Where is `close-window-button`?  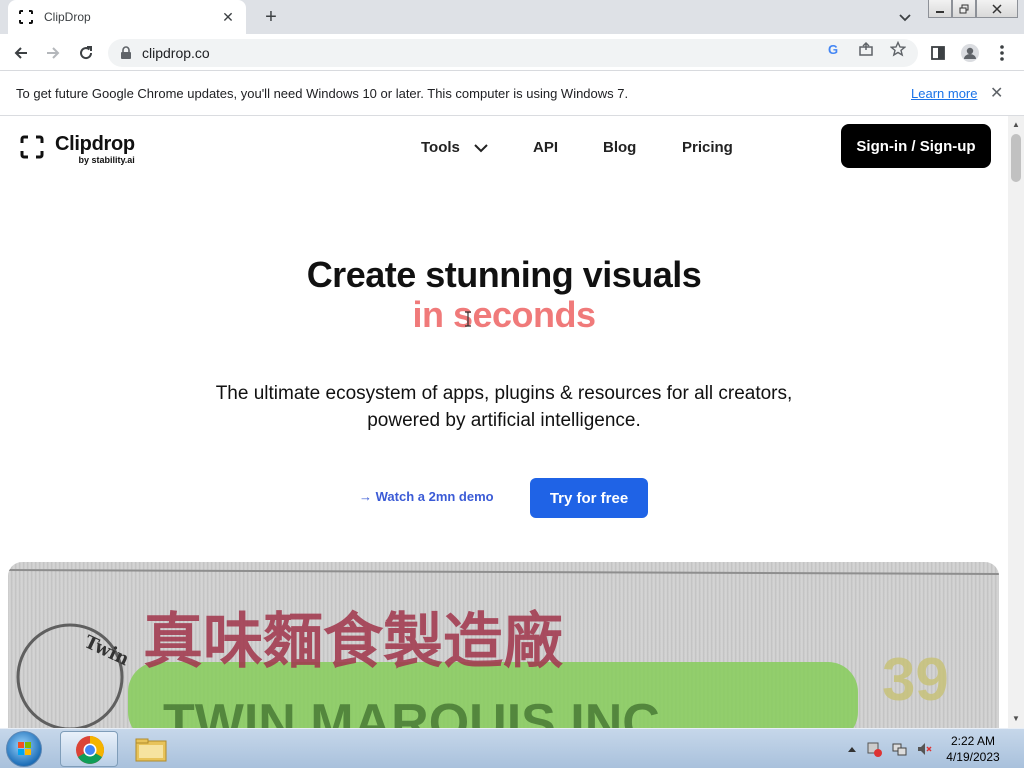
close-window-button is located at coordinates (997, 9).